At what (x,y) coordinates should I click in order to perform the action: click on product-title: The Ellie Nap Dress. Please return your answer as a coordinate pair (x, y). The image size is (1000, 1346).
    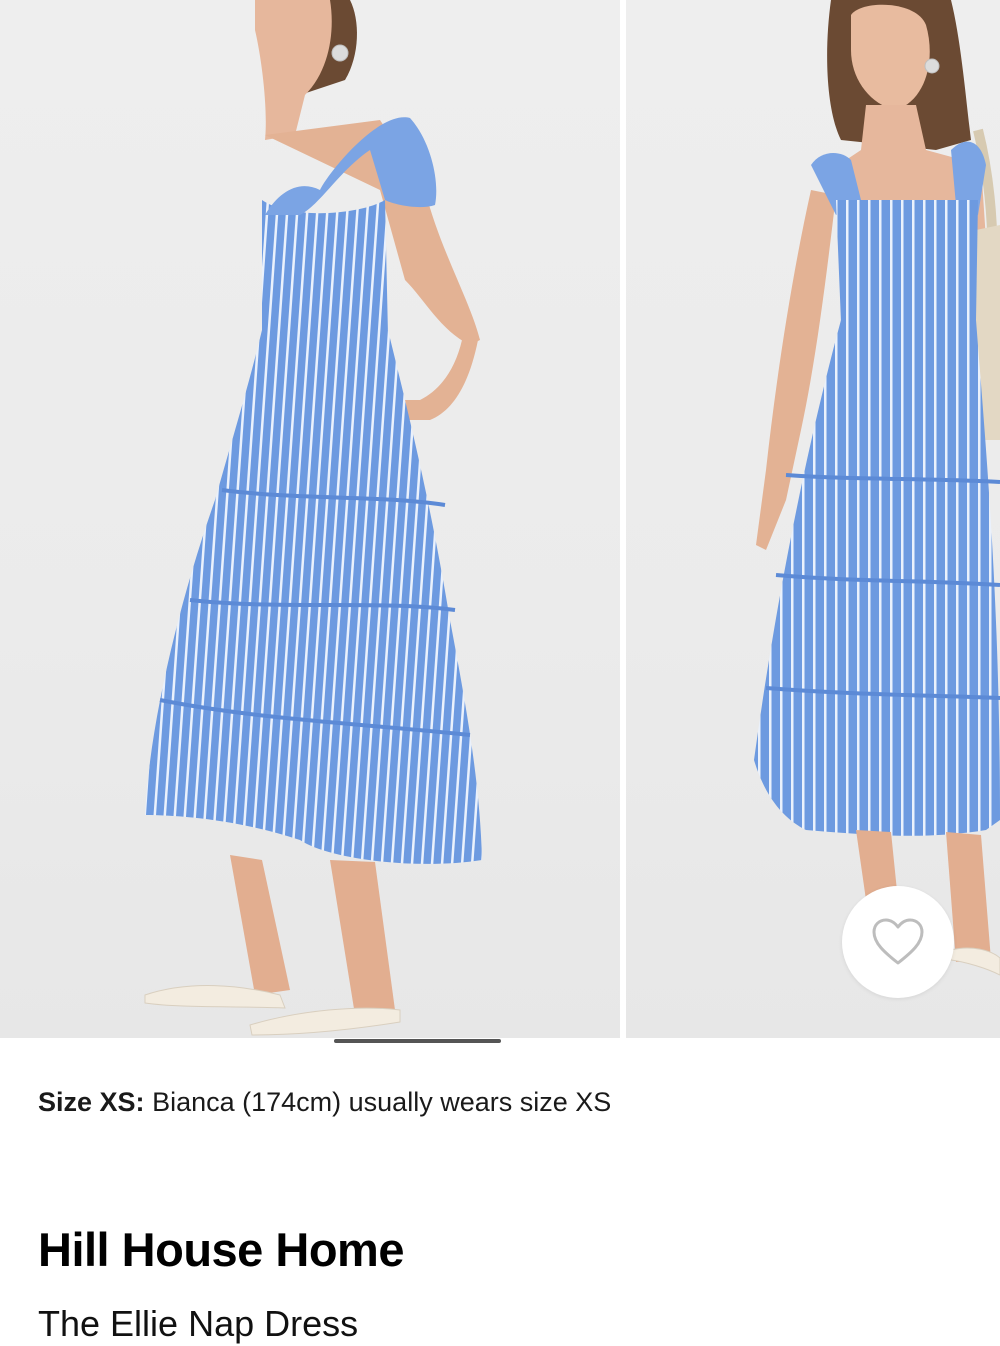
    Looking at the image, I should click on (198, 1323).